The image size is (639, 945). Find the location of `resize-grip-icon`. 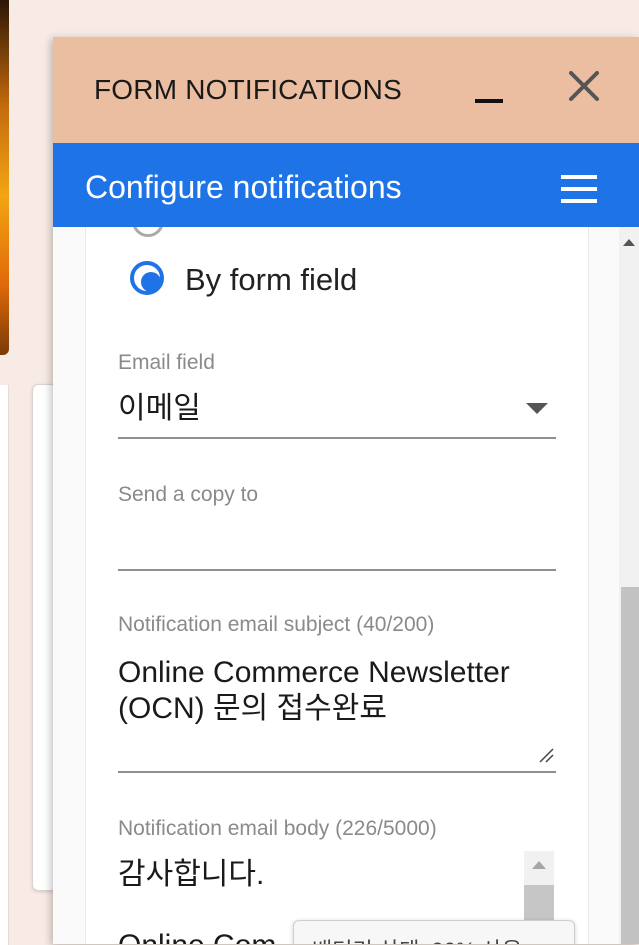

resize-grip-icon is located at coordinates (546, 755).